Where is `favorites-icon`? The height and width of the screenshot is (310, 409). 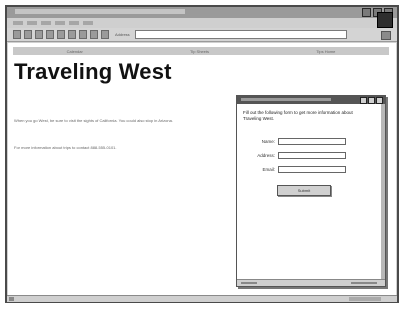
favorites-icon is located at coordinates (83, 34).